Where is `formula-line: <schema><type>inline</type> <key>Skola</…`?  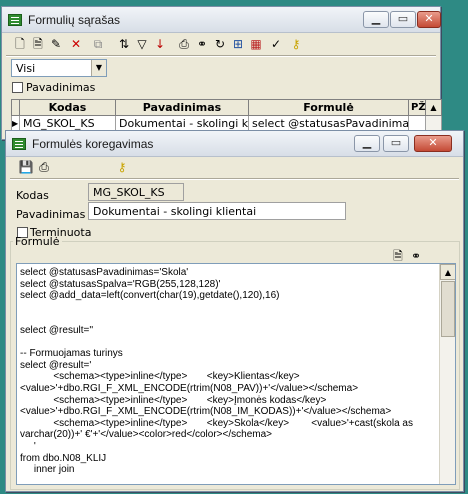 formula-line: <schema><type>inline</type> <key>Skola</… is located at coordinates (227, 424).